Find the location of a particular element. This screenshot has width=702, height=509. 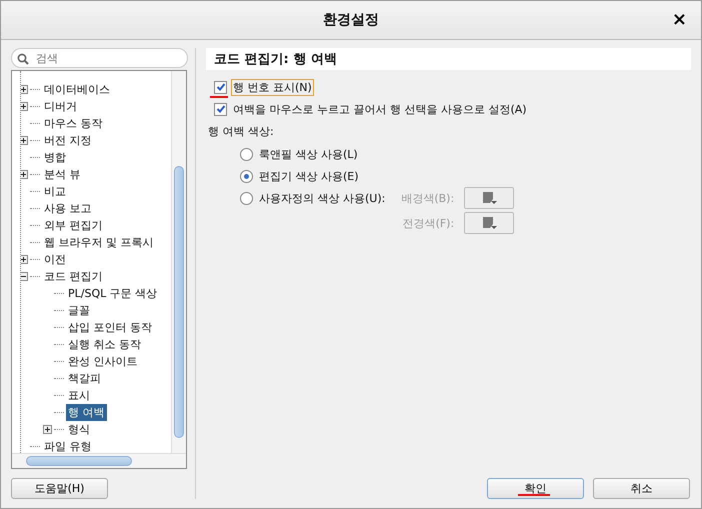

tree-item: 비교 is located at coordinates (55, 191).